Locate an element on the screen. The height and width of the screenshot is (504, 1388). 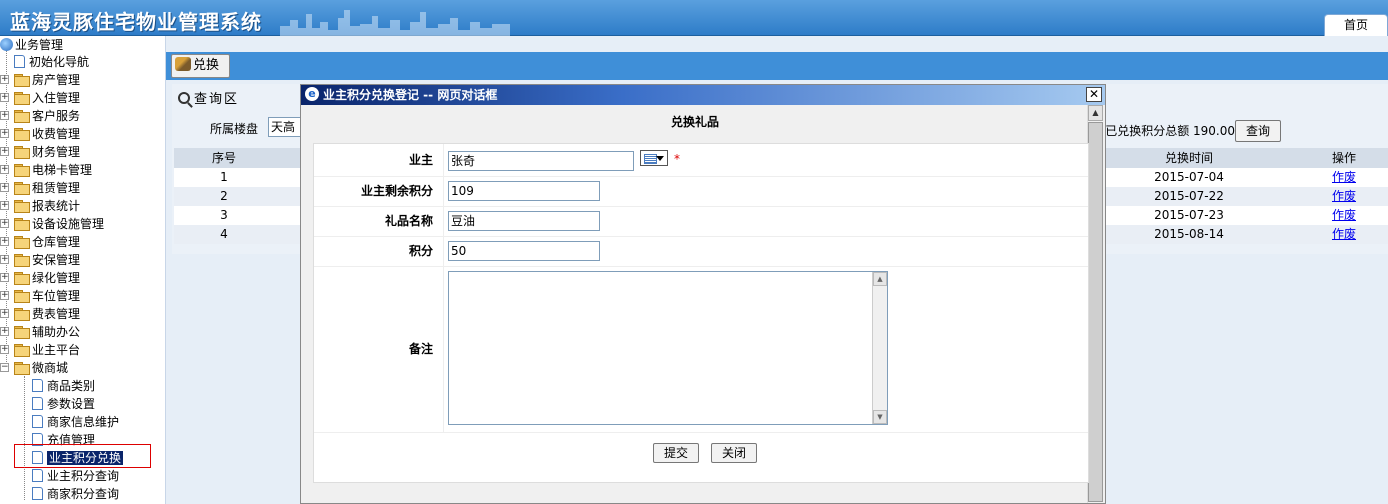
sidebar-subitem-category: 商品类别 is located at coordinates (63, 386).